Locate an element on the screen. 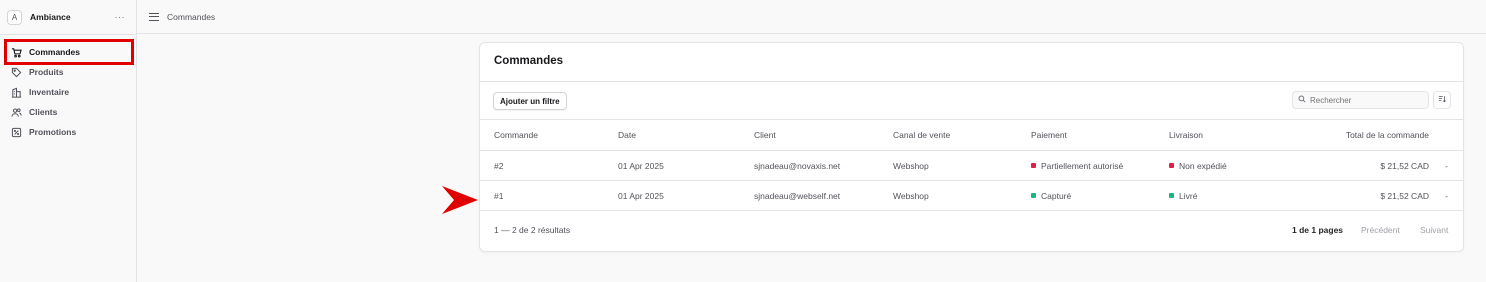 The width and height of the screenshot is (1486, 282). delivery-status-label: Livré is located at coordinates (1188, 196).